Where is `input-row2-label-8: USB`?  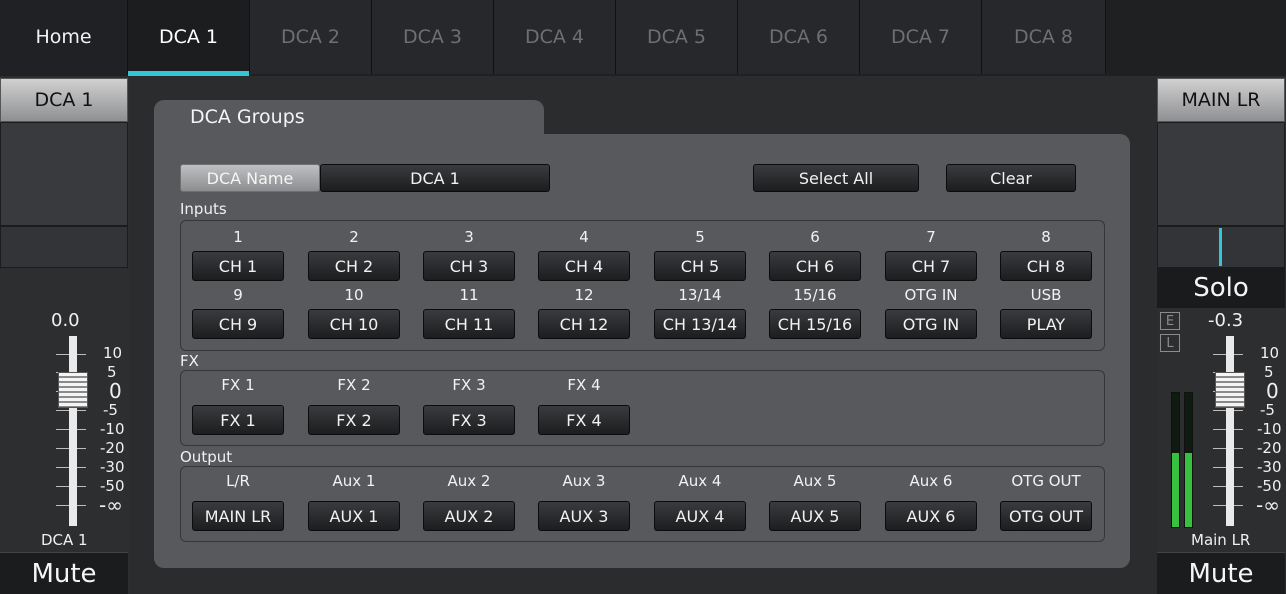
input-row2-label-8: USB is located at coordinates (1046, 295).